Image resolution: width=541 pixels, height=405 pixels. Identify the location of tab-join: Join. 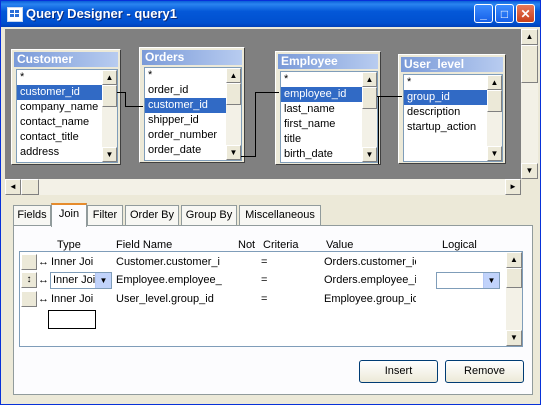
(69, 215).